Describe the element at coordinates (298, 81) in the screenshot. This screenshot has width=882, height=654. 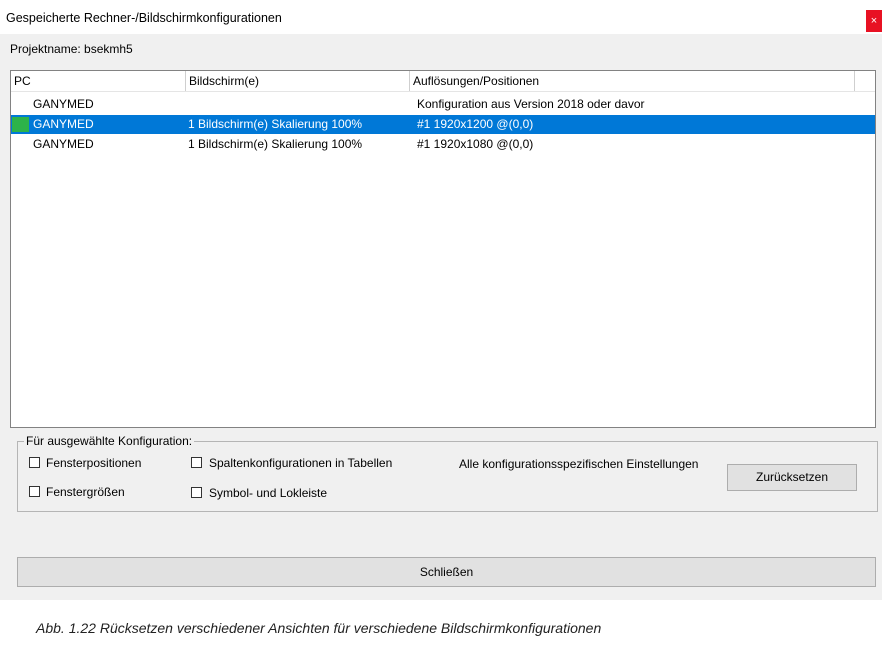
I see `column-header-screens: Bildschirm(e)` at that location.